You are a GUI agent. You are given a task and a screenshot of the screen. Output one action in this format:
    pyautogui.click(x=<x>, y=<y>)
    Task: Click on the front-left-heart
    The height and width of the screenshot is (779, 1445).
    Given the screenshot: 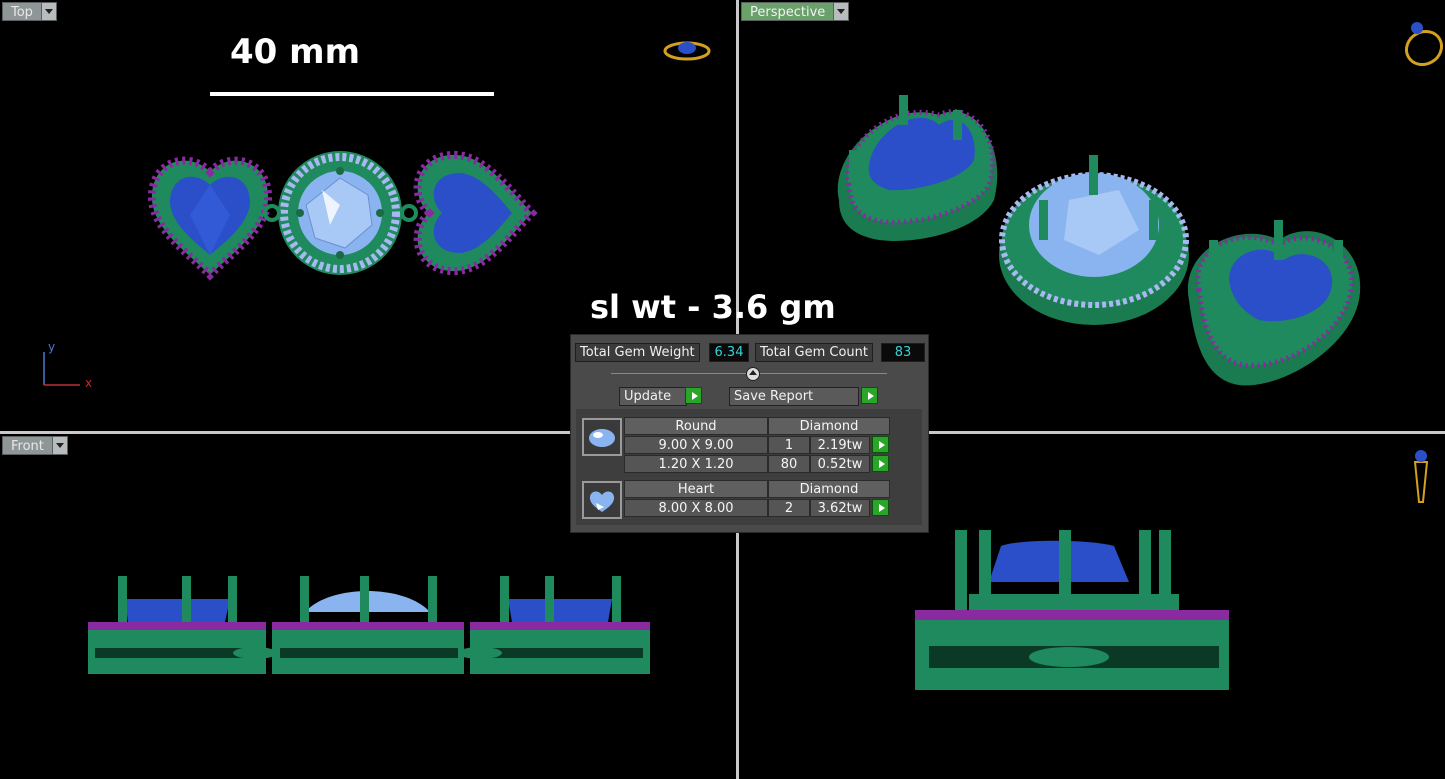 What is the action you would take?
    pyautogui.click(x=177, y=625)
    